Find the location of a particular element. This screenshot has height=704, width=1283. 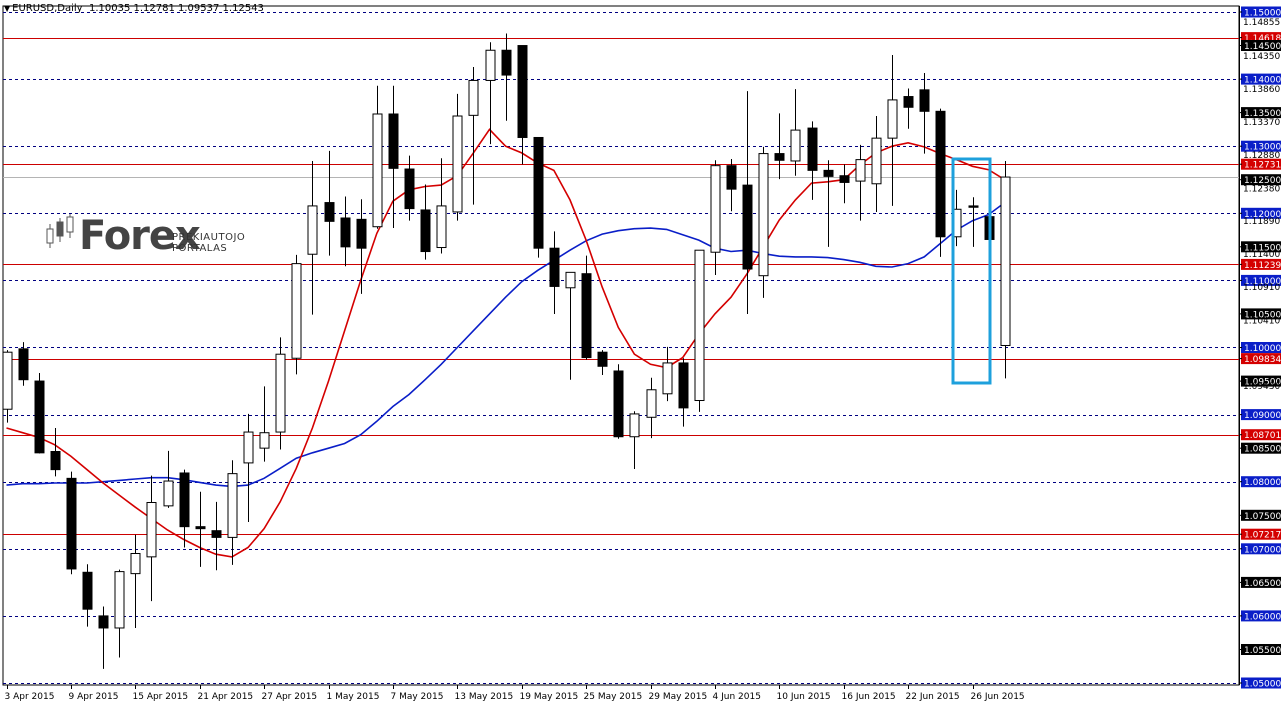

candles-logo-icon is located at coordinates (60, 231).